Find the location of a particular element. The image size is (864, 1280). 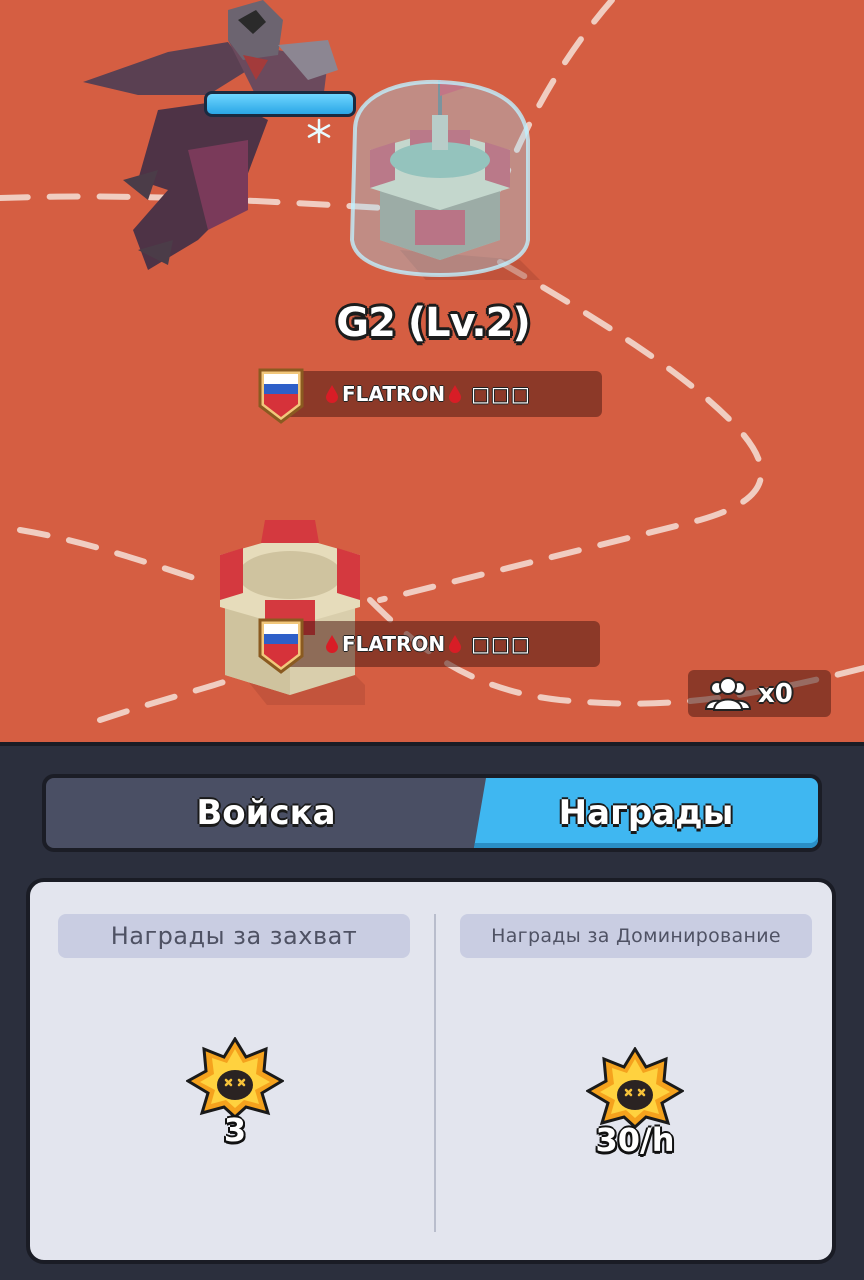

tower-icon is located at coordinates (290, 610).